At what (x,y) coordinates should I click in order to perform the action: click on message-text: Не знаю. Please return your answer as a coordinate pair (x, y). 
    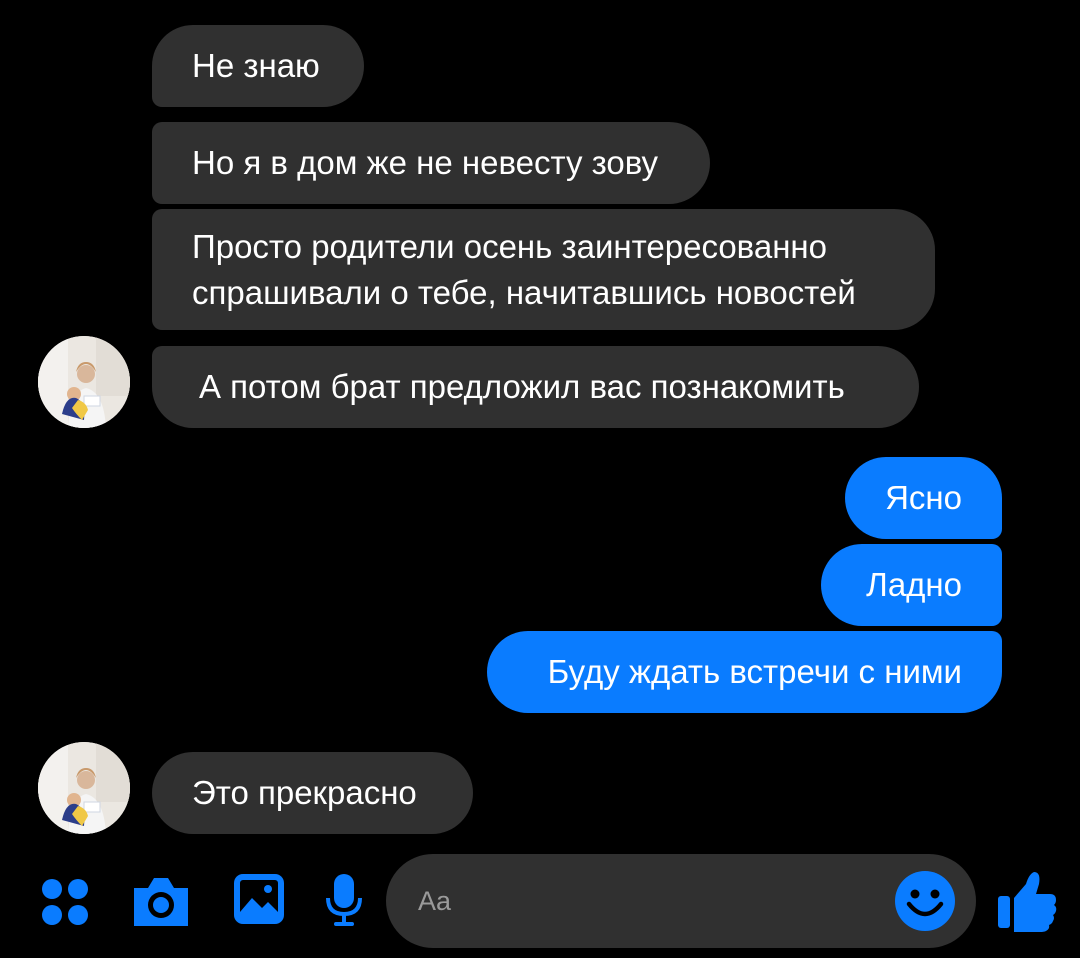
    Looking at the image, I should click on (256, 65).